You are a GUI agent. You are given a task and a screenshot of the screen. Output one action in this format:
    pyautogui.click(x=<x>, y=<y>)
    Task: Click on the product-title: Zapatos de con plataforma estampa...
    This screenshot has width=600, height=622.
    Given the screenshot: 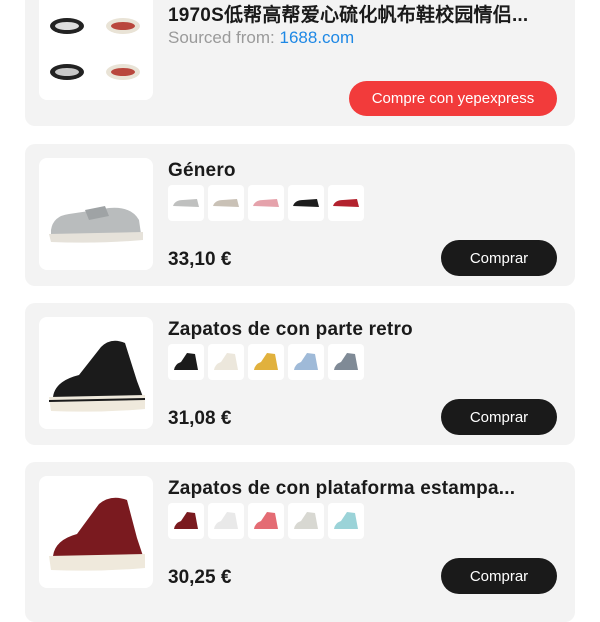 What is the action you would take?
    pyautogui.click(x=342, y=488)
    